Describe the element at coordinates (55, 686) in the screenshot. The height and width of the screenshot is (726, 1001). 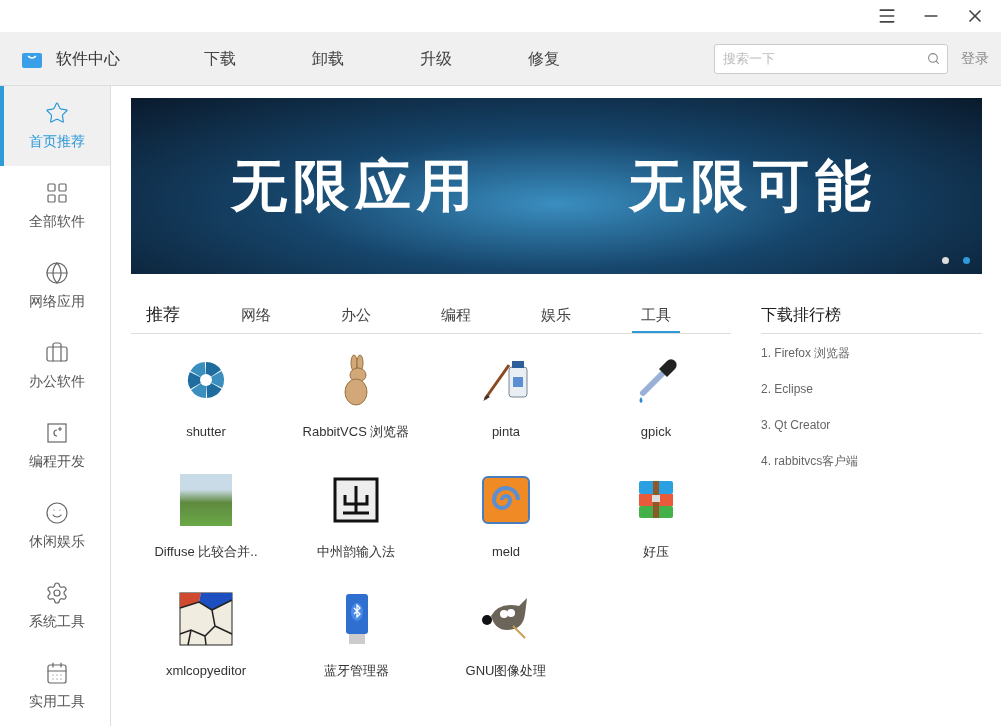
I see `sidebar-item: 实用工具` at that location.